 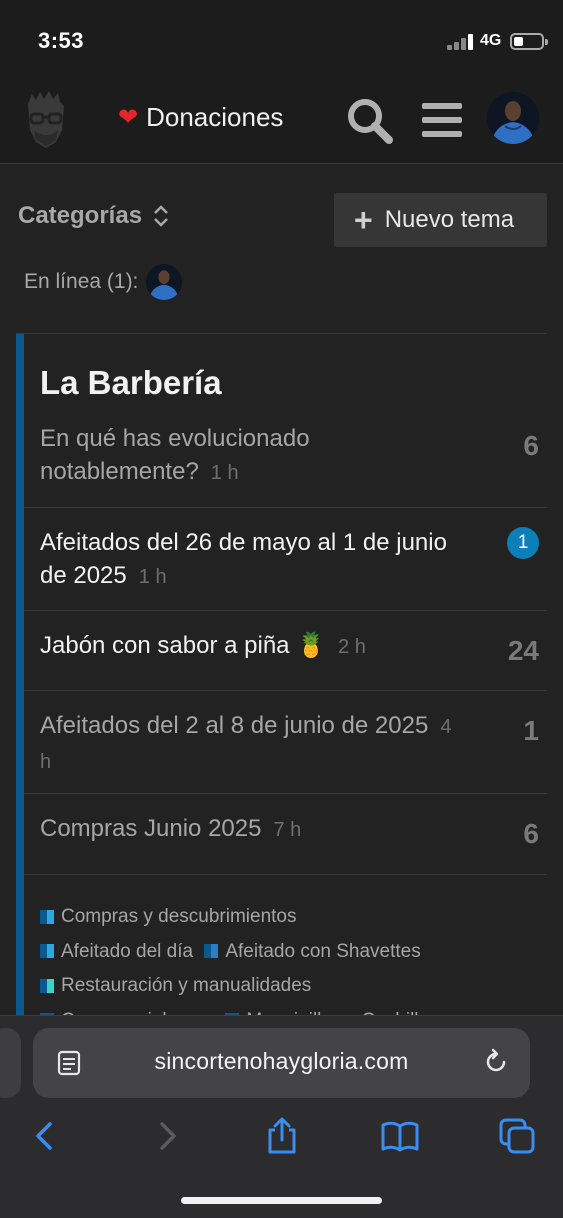 I want to click on subcategory-link: Afeitado del día, so click(x=116, y=951).